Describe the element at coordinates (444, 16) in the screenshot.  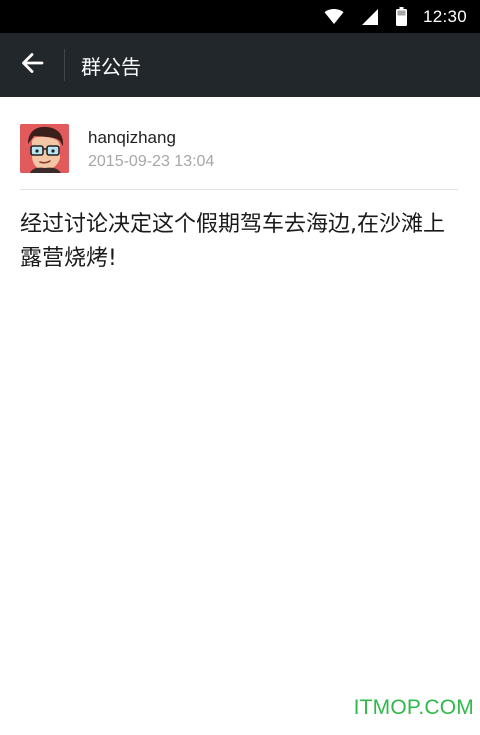
I see `clock: 12:30` at that location.